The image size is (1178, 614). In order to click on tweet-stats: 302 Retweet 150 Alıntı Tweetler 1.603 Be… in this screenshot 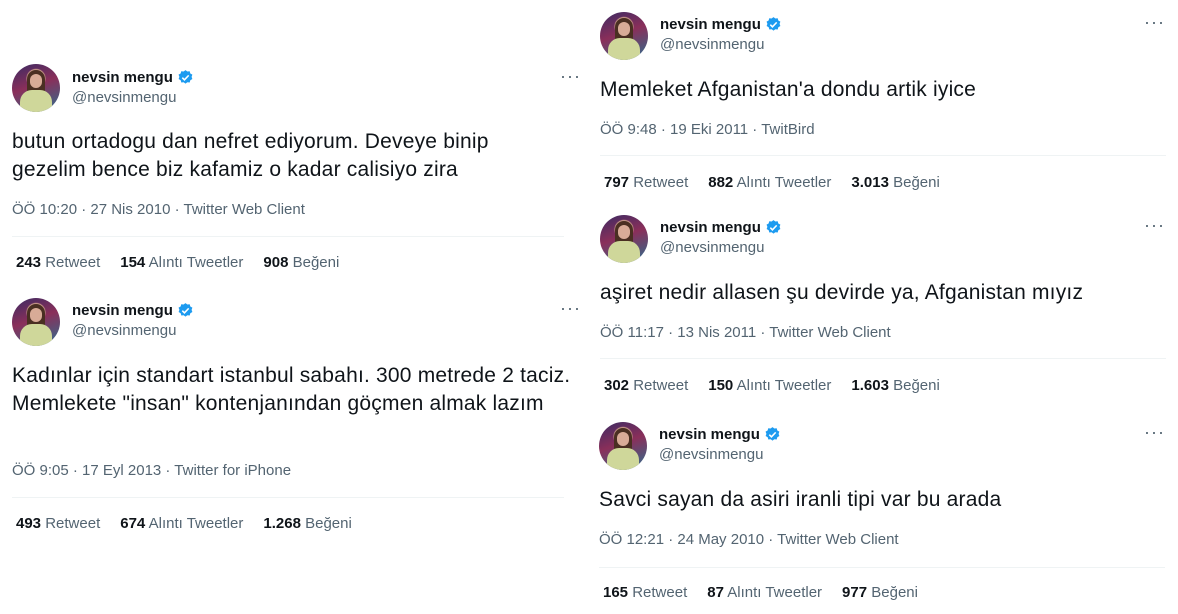, I will do `click(772, 385)`.